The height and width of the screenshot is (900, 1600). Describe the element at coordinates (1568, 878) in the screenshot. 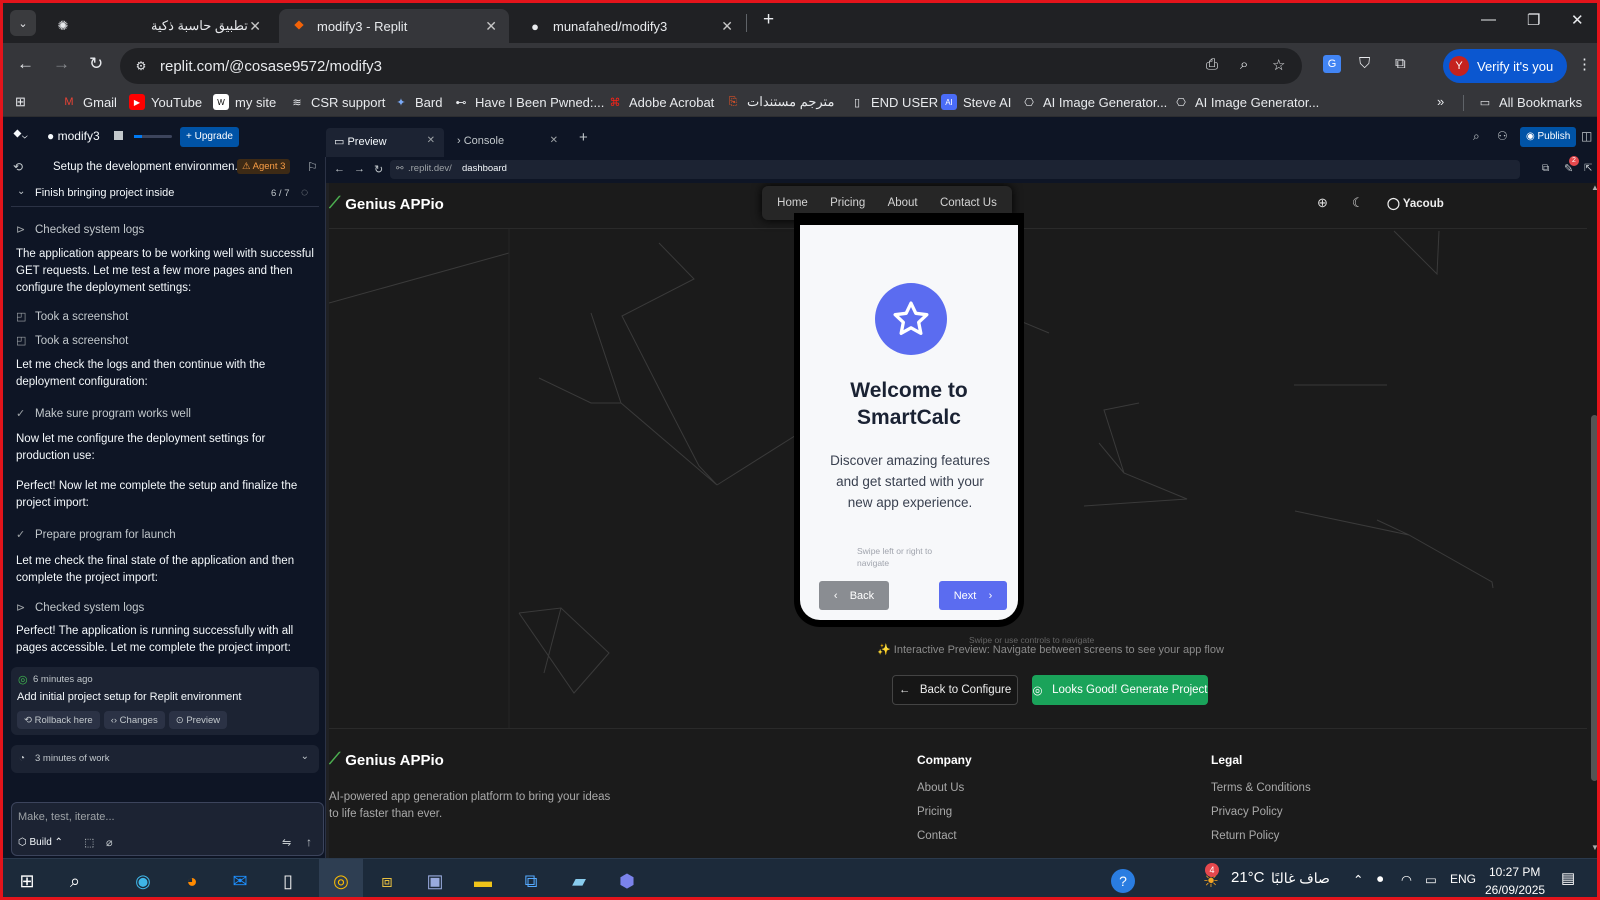

I see `notifications-icon: ▤` at that location.